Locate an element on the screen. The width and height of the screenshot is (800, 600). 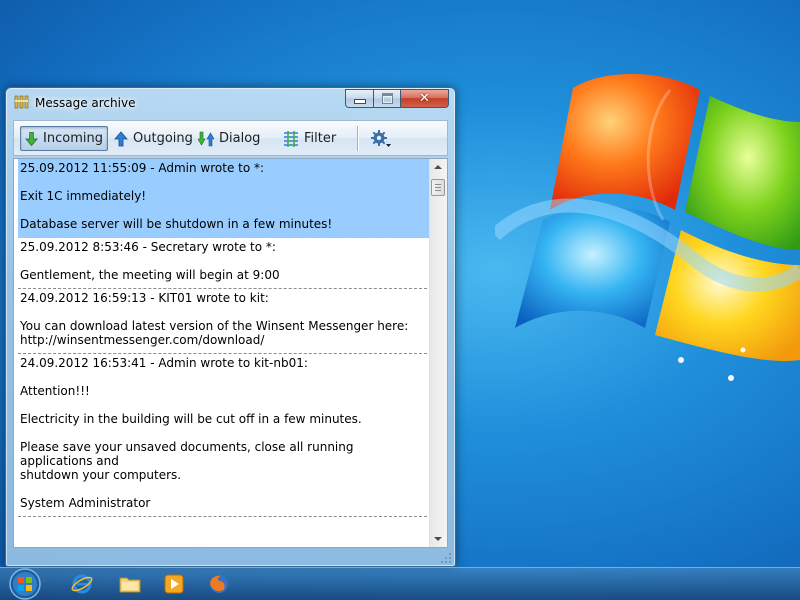
scroll-down-icon is located at coordinates (438, 539).